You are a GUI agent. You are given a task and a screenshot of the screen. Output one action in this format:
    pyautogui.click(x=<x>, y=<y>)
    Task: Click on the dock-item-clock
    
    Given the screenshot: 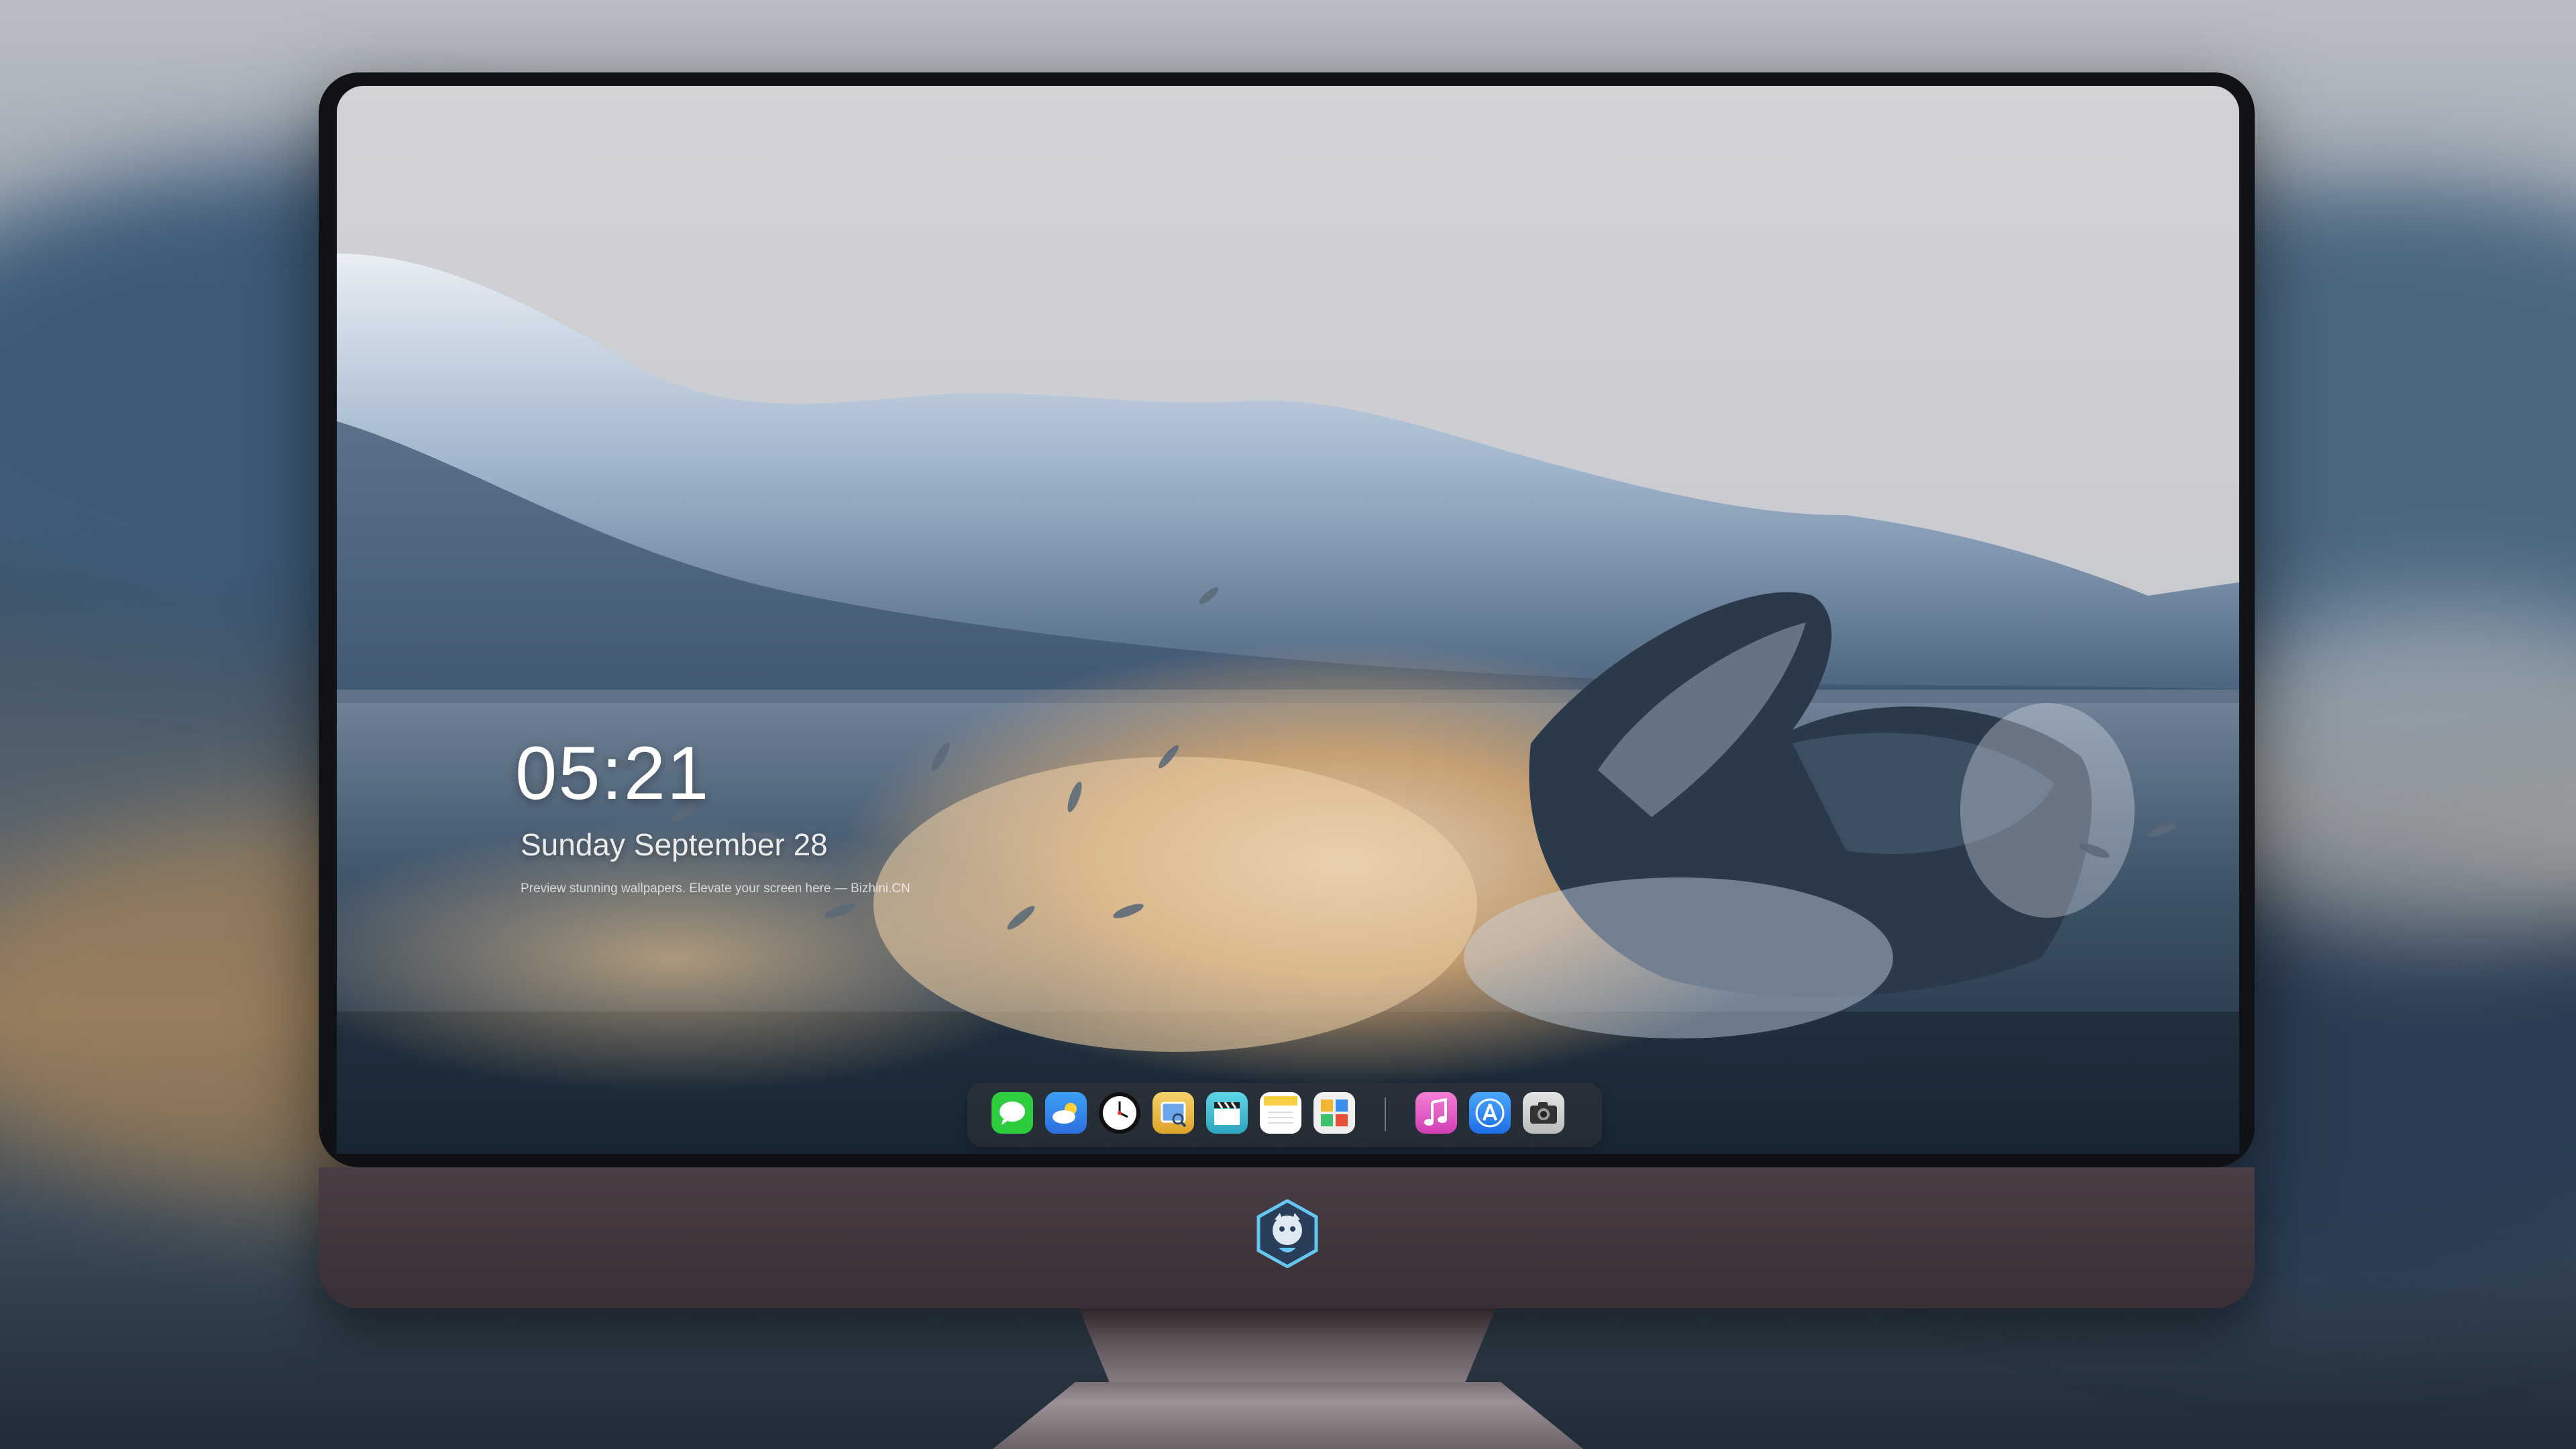 What is the action you would take?
    pyautogui.click(x=1119, y=1113)
    